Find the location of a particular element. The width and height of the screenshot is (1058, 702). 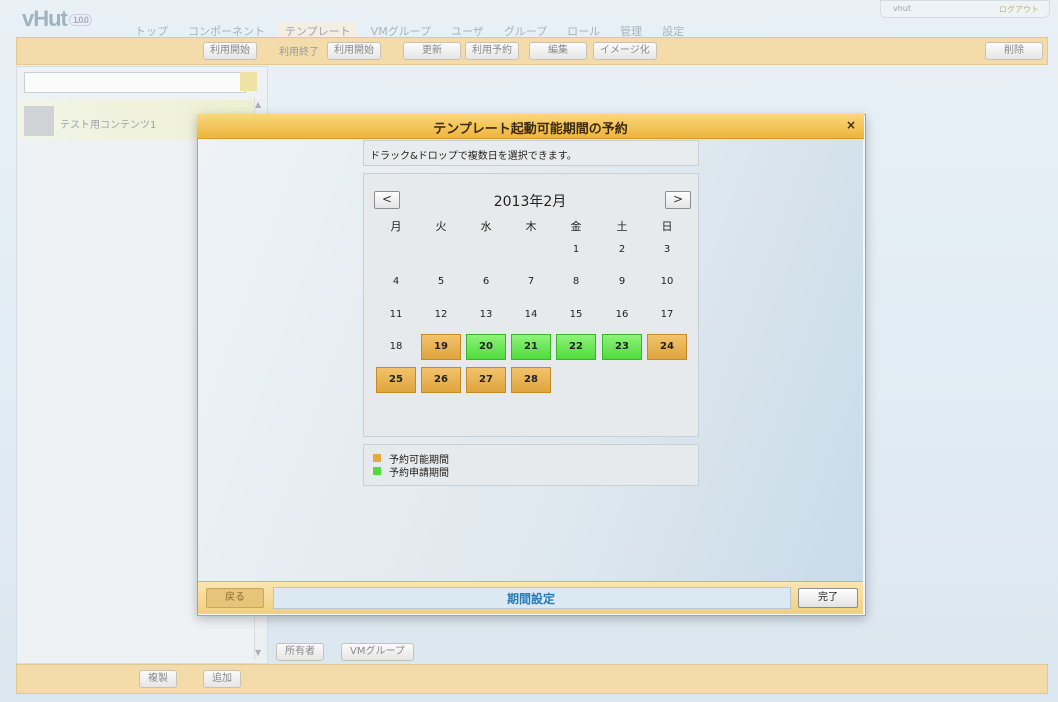

list-item-label: テスト用コンテンツ1 is located at coordinates (108, 125).